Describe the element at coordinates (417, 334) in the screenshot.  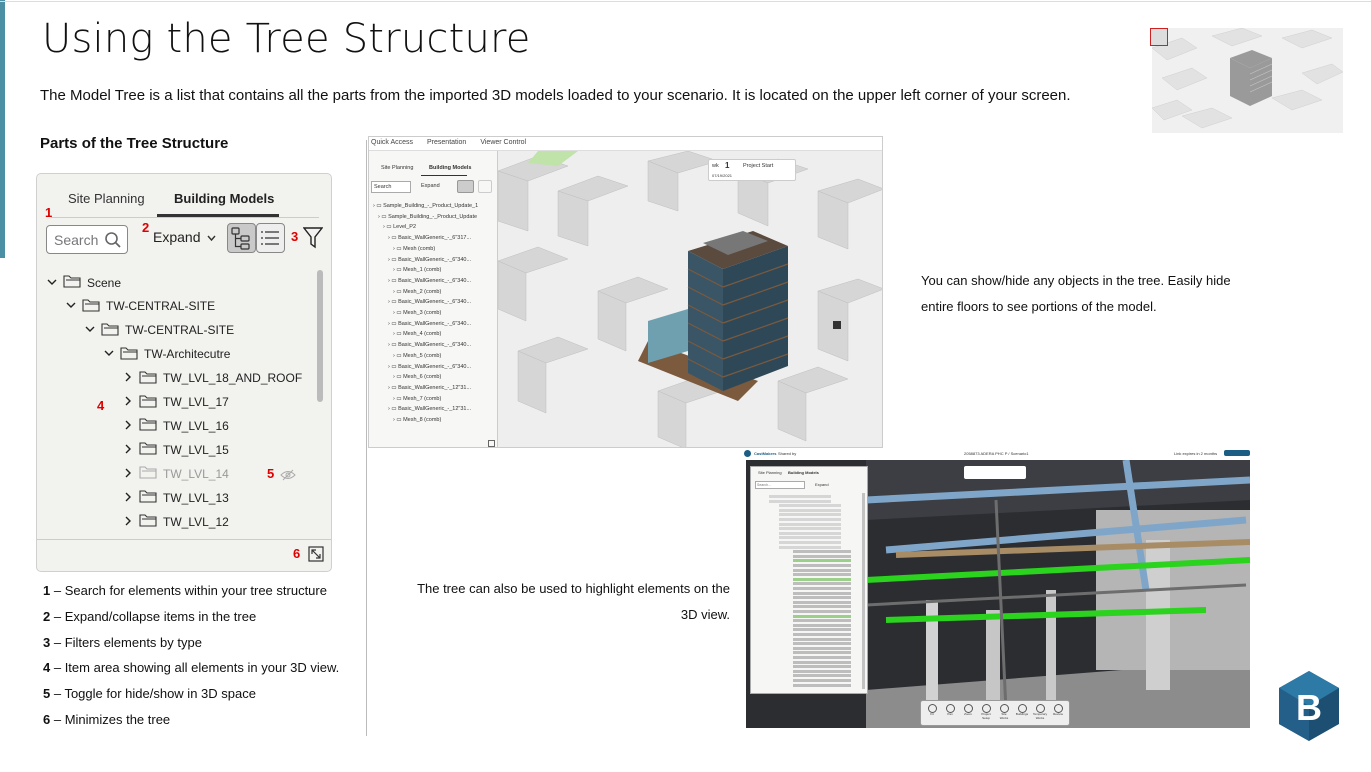
I see `shot1-tree-row: › ▭ Mesh_4 (comb)` at that location.